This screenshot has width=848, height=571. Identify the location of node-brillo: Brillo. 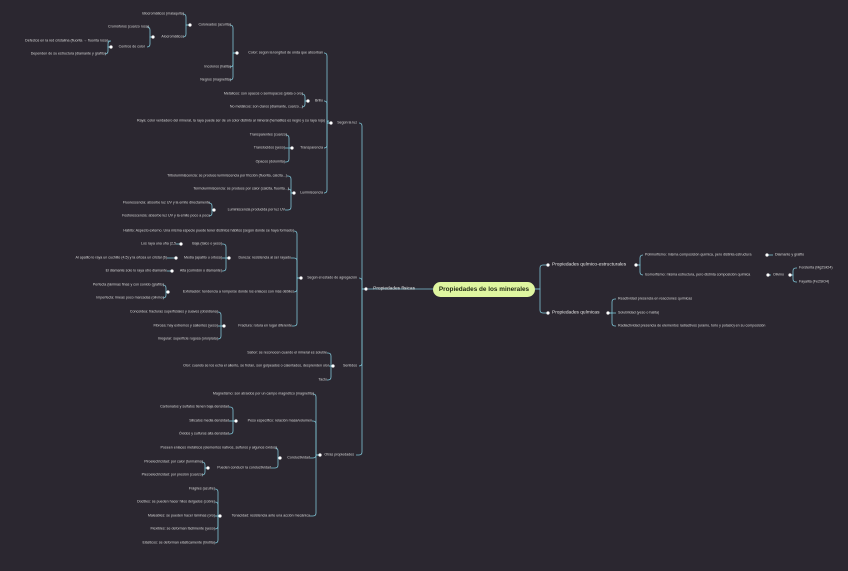
(319, 101).